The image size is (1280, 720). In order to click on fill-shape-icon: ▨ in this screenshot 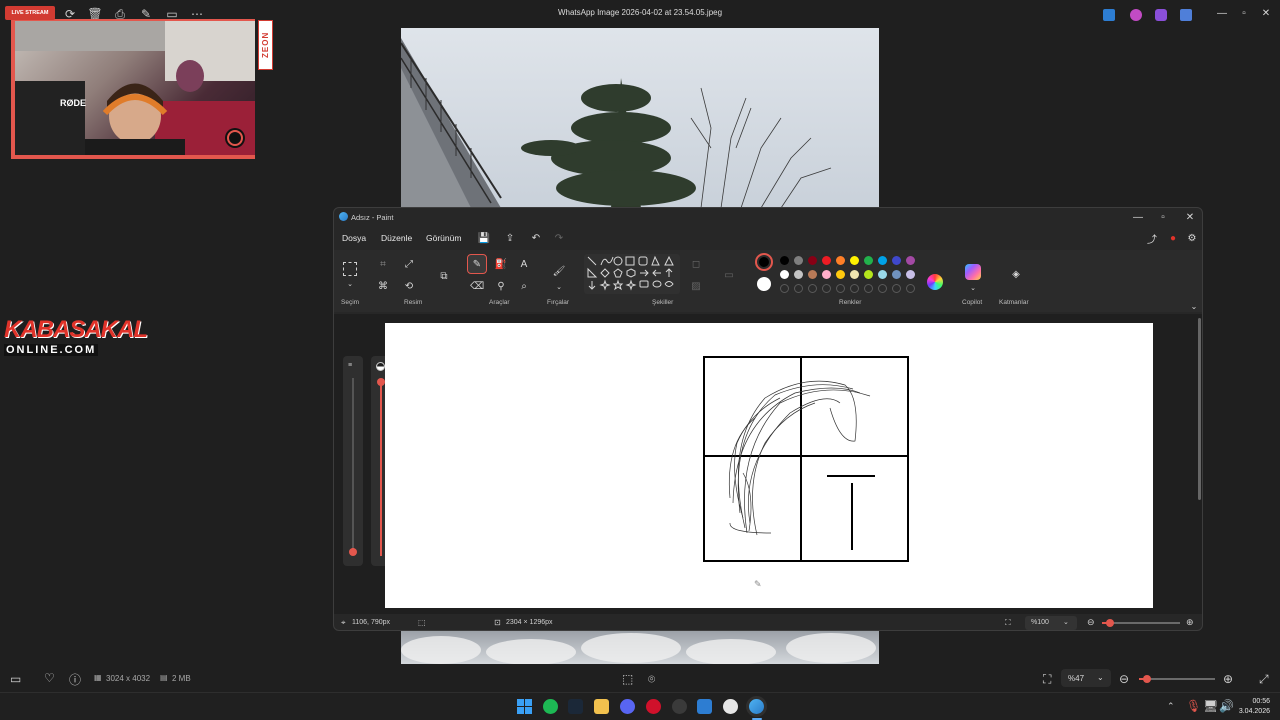, I will do `click(696, 286)`.